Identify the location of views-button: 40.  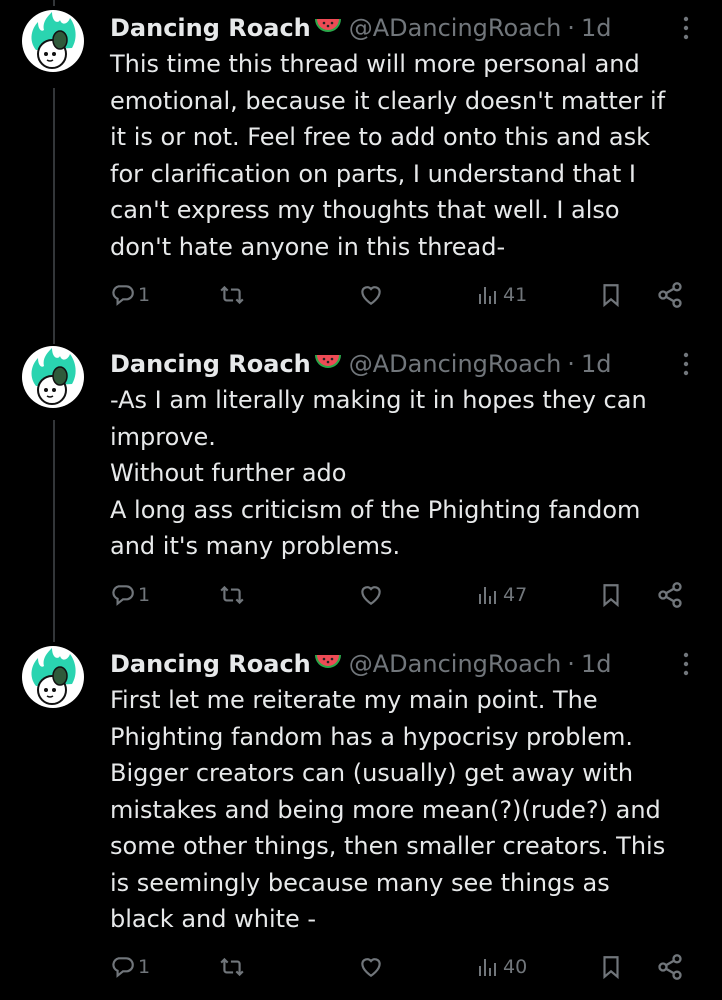
(501, 967).